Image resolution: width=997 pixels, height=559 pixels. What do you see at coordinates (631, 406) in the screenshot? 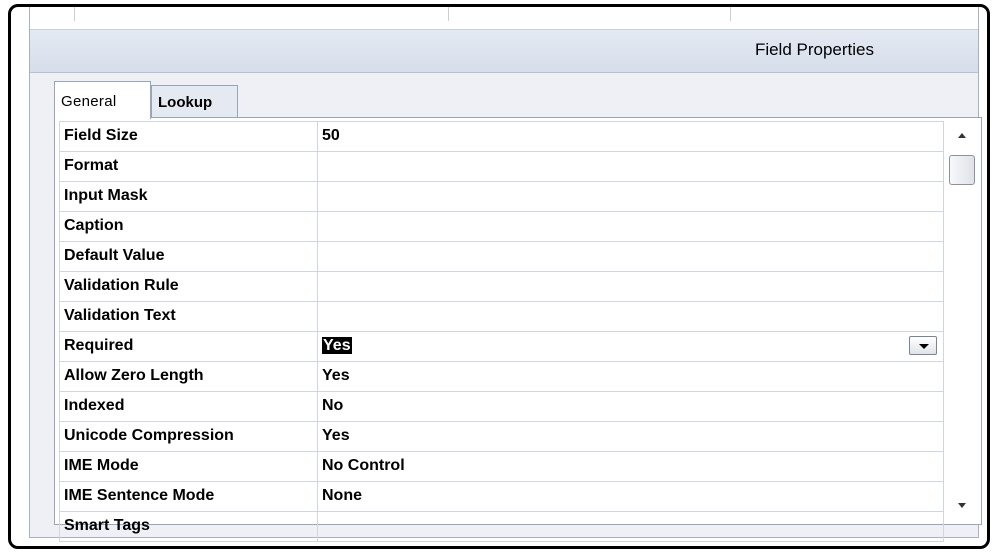
I see `property-value-indexed: No` at bounding box center [631, 406].